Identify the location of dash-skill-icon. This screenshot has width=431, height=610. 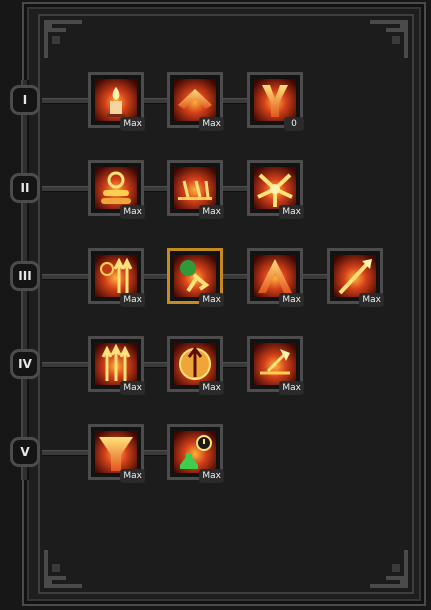
(195, 276).